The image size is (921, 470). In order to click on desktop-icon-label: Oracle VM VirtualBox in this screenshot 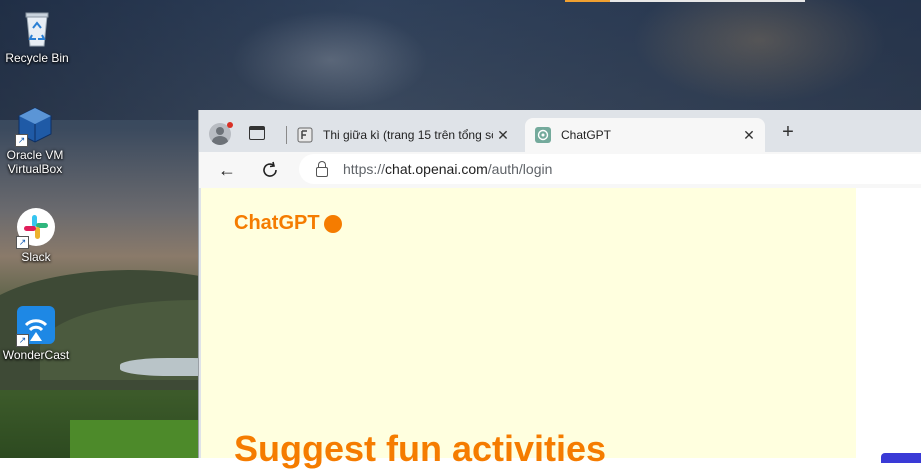, I will do `click(35, 162)`.